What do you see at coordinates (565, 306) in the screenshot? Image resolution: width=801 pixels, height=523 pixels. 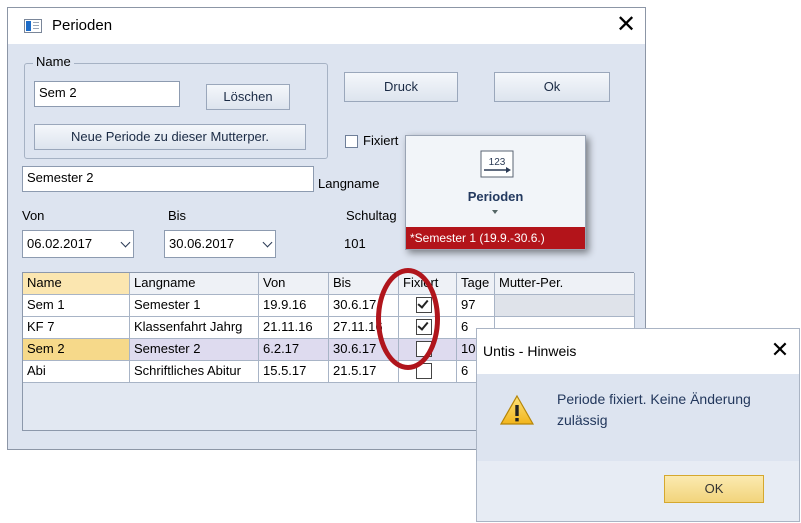 I see `table-cell-mutter-per` at bounding box center [565, 306].